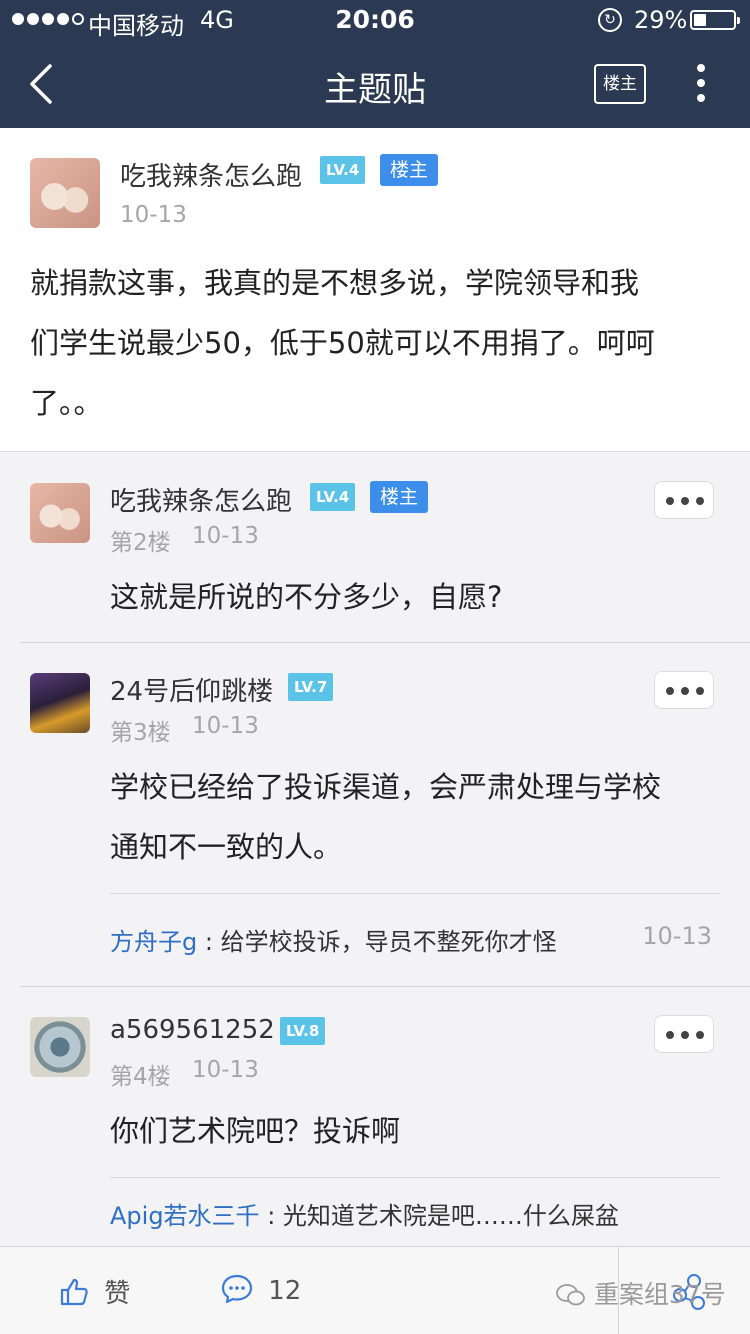  What do you see at coordinates (303, 1031) in the screenshot?
I see `level-badge: LV.8` at bounding box center [303, 1031].